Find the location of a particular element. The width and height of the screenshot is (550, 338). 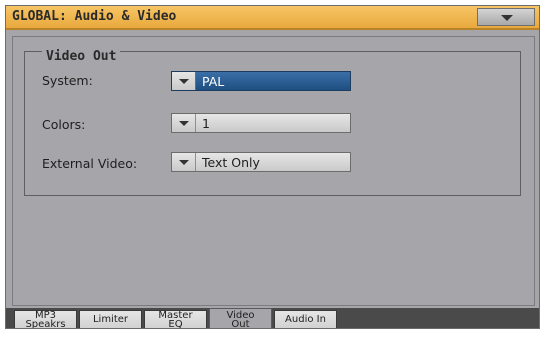

tab-label-line2: EQ is located at coordinates (175, 324).